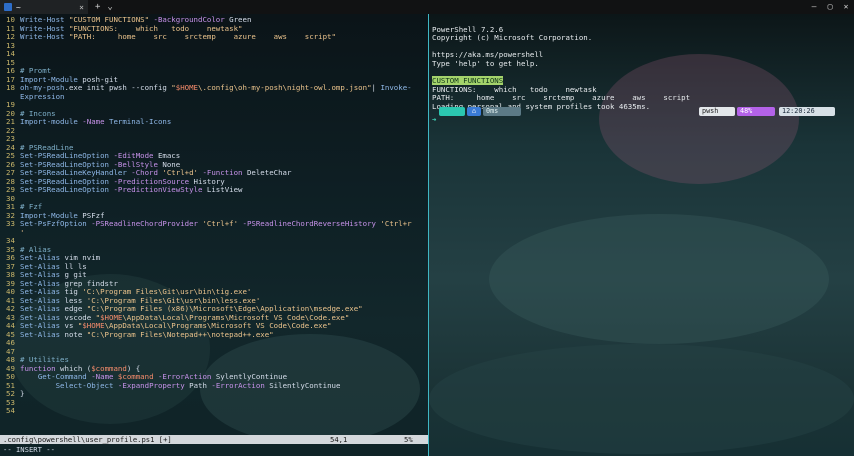 This screenshot has height=456, width=854. Describe the element at coordinates (84, 385) in the screenshot. I see `code-token: Select-Object` at that location.